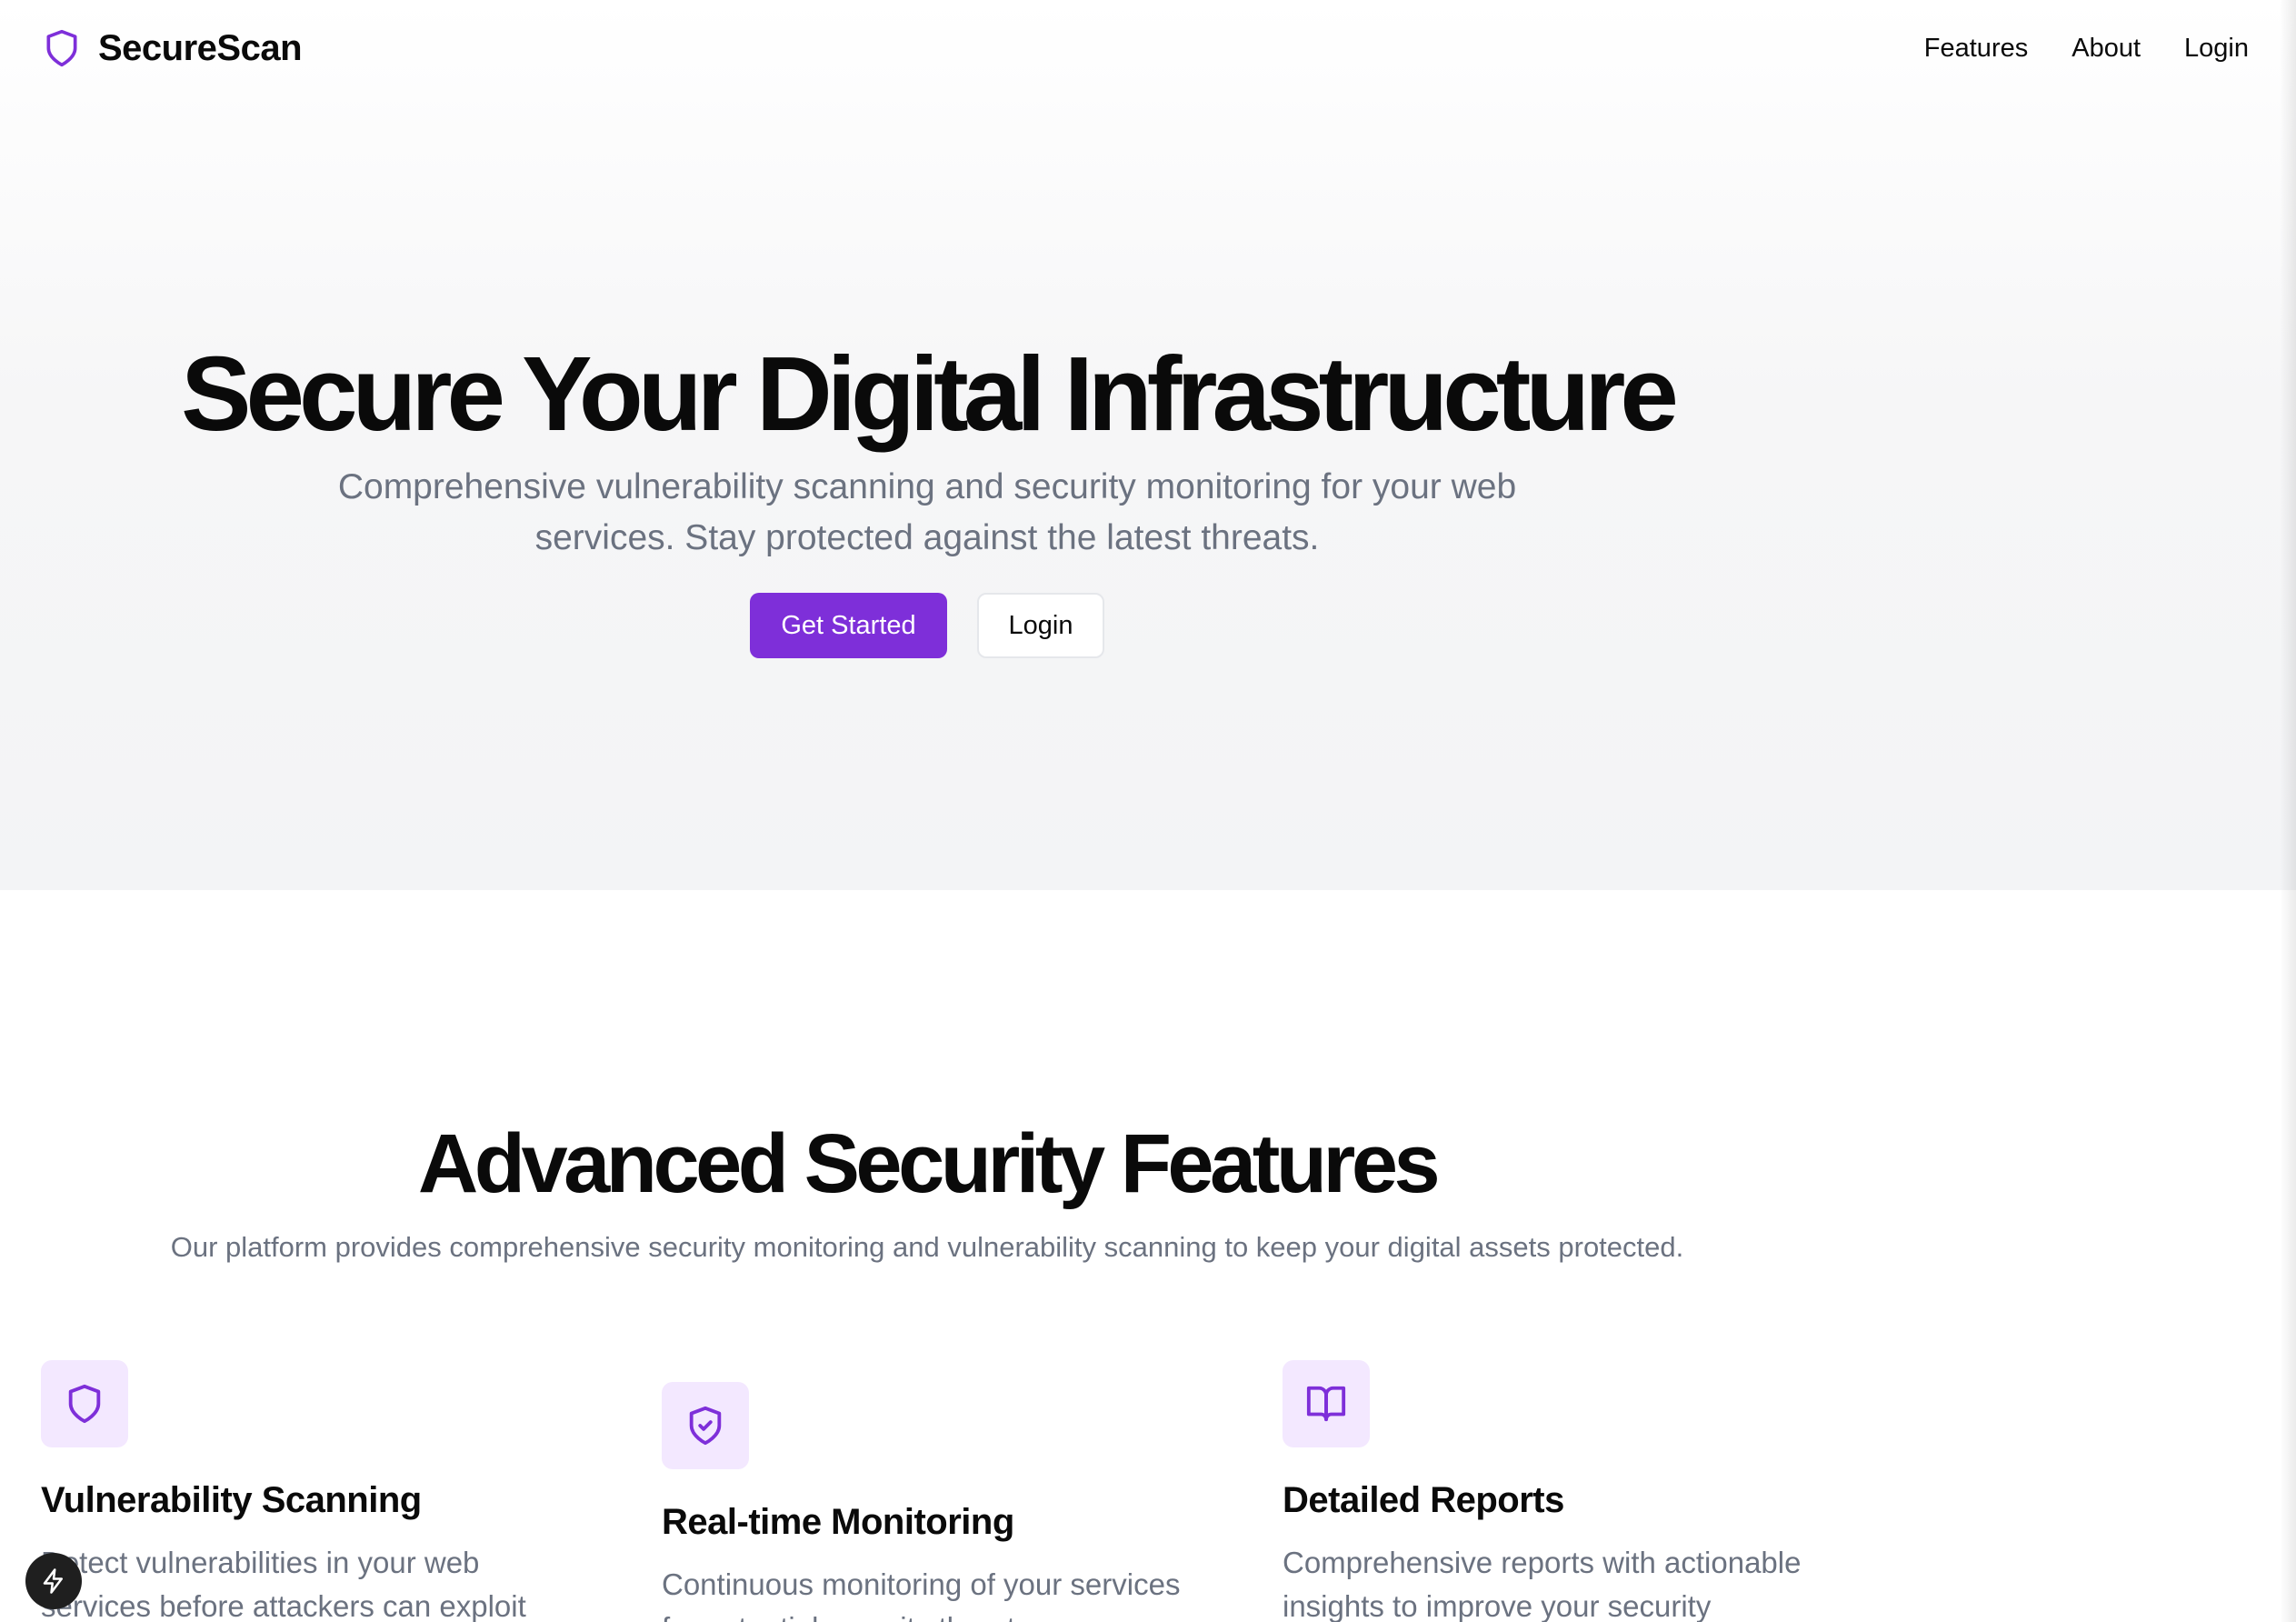  I want to click on brand-name: SecureScan, so click(200, 47).